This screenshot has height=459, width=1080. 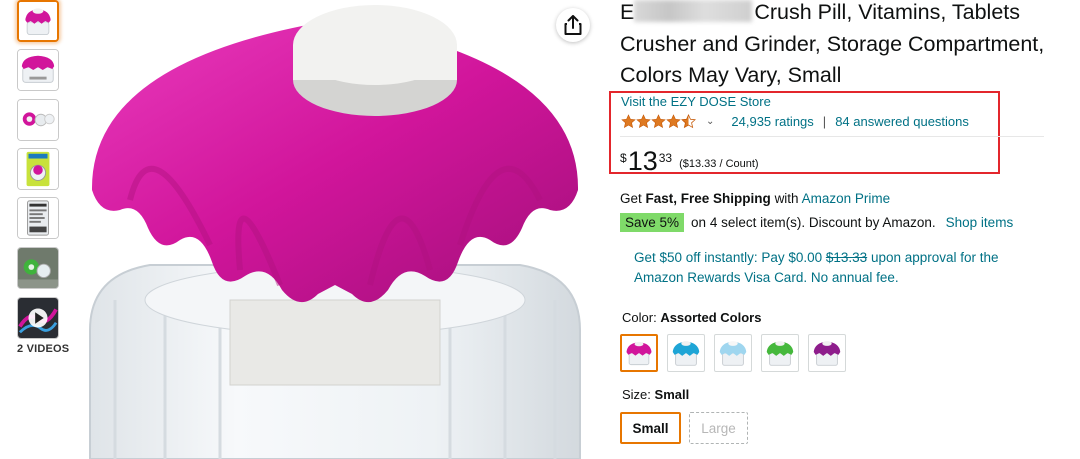 I want to click on ratings-count-link: 24,935 ratings, so click(x=772, y=121).